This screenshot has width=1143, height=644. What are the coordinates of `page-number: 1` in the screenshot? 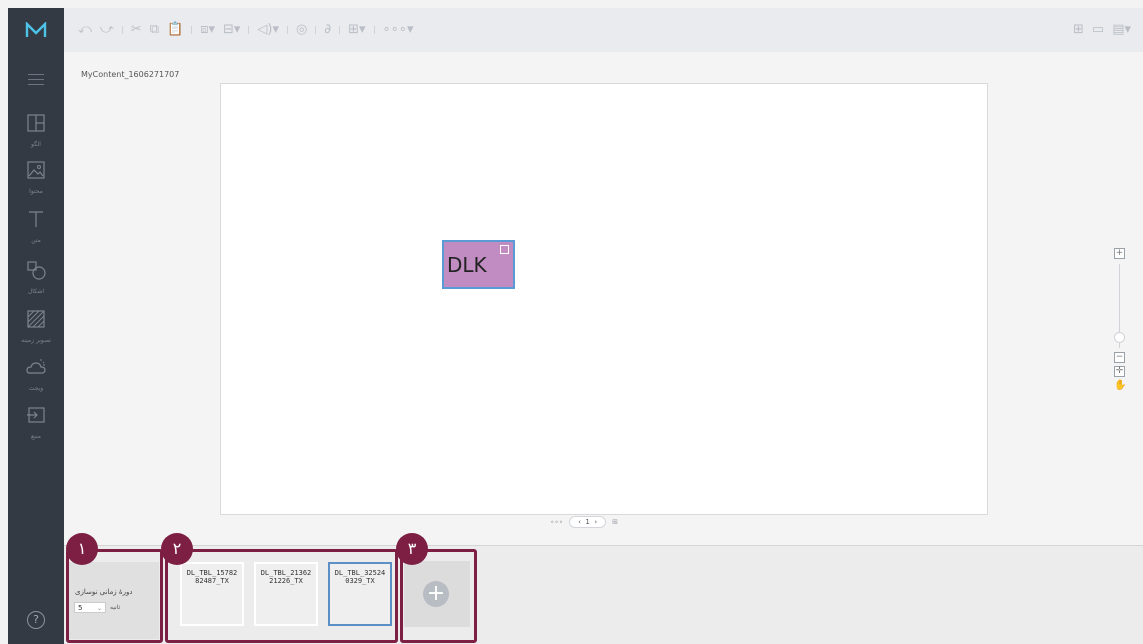 It's located at (587, 522).